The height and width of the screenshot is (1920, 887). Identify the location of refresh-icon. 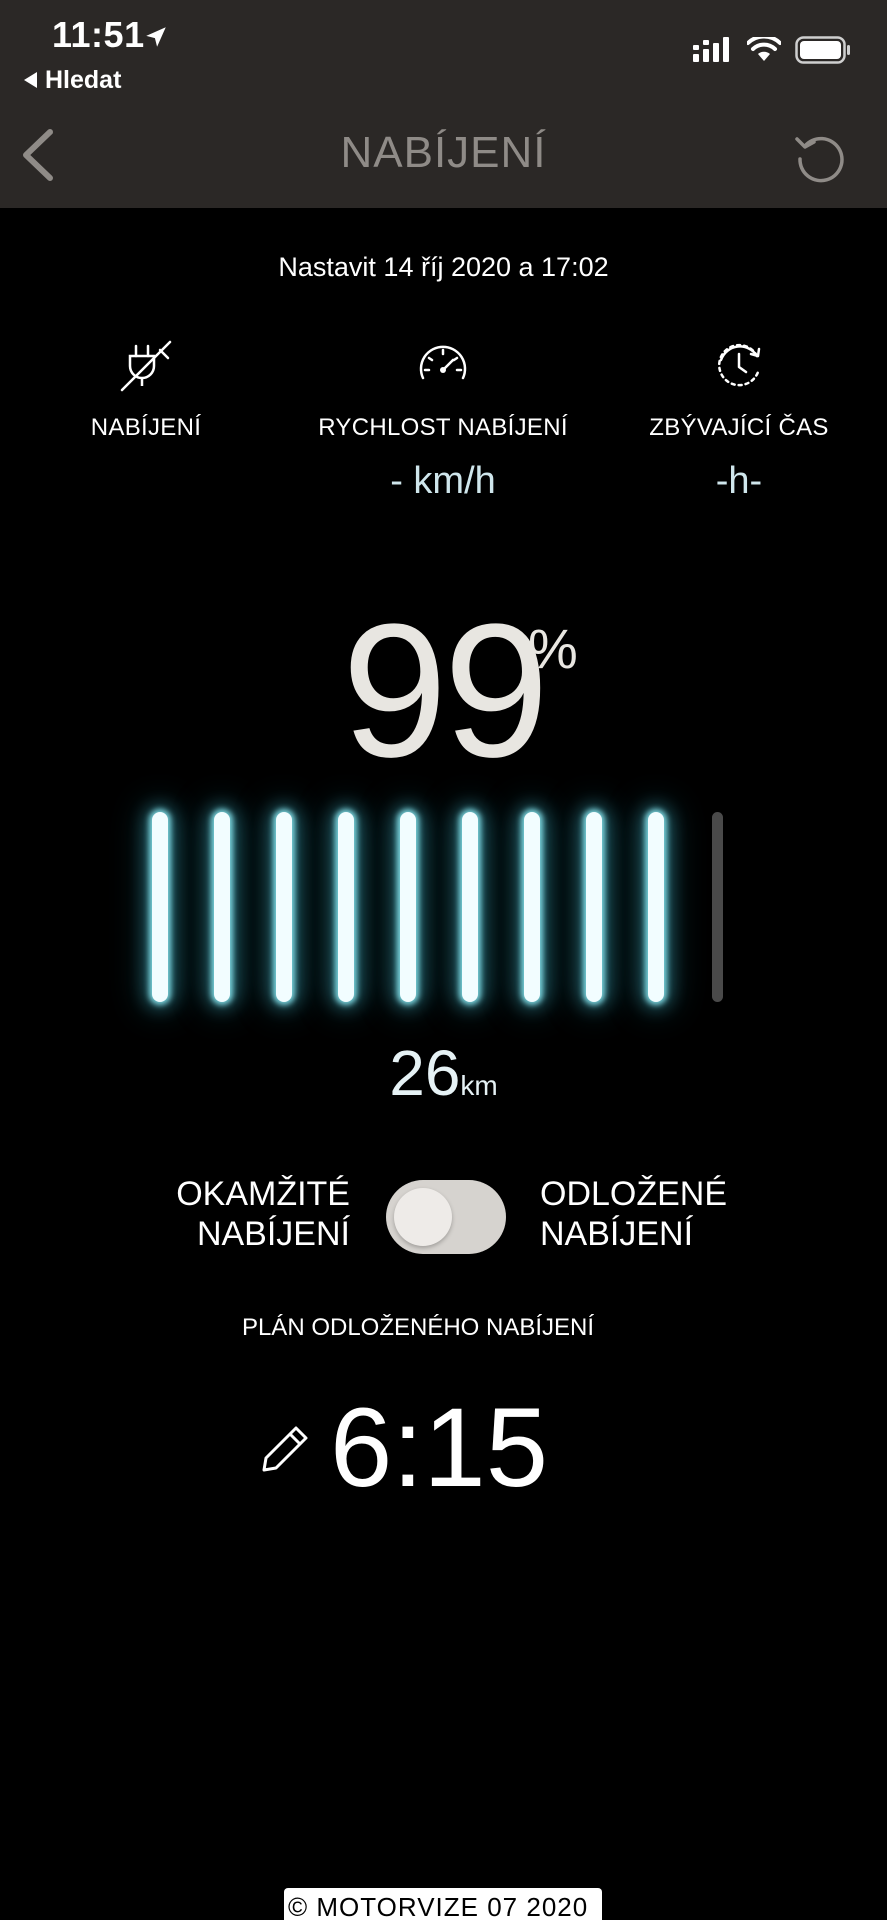
(820, 157).